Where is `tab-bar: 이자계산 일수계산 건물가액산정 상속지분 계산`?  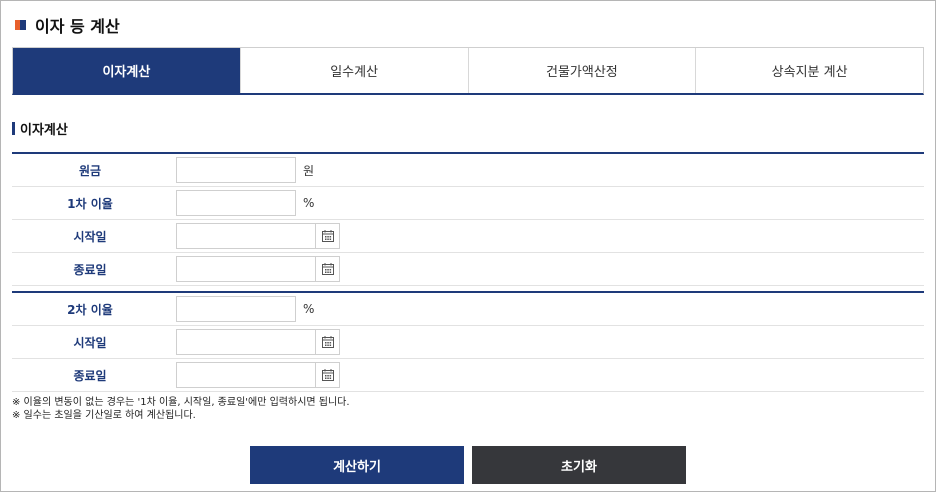 tab-bar: 이자계산 일수계산 건물가액산정 상속지분 계산 is located at coordinates (468, 71).